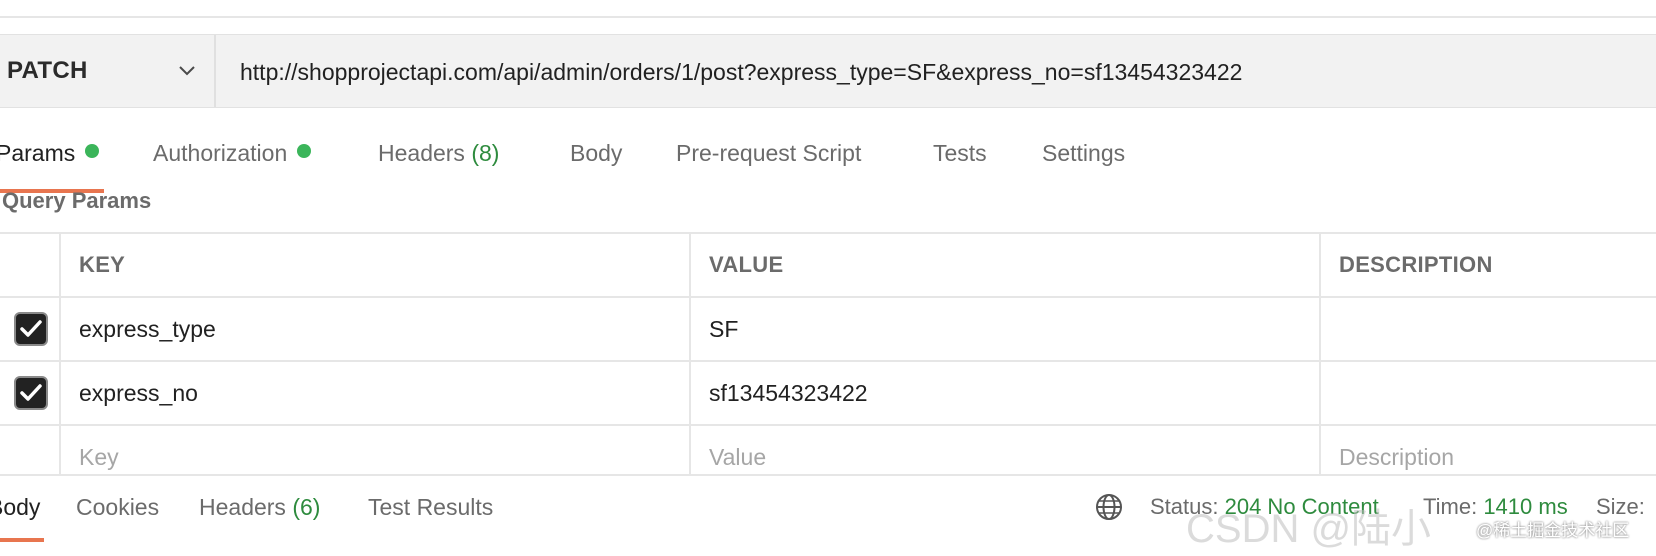  Describe the element at coordinates (828, 17) in the screenshot. I see `top-divider` at that location.